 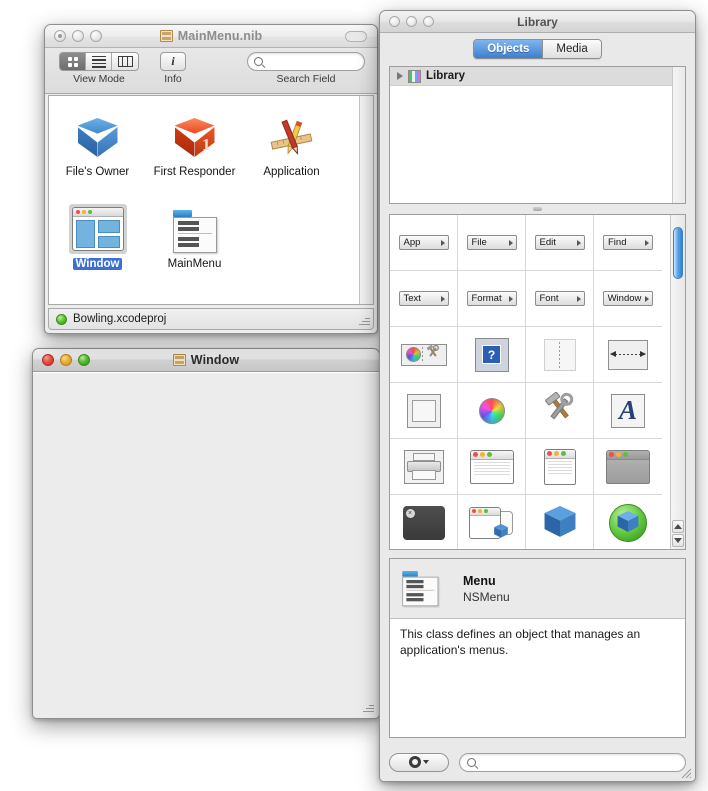 I want to click on palette-item-text-menu: Text, so click(x=424, y=299).